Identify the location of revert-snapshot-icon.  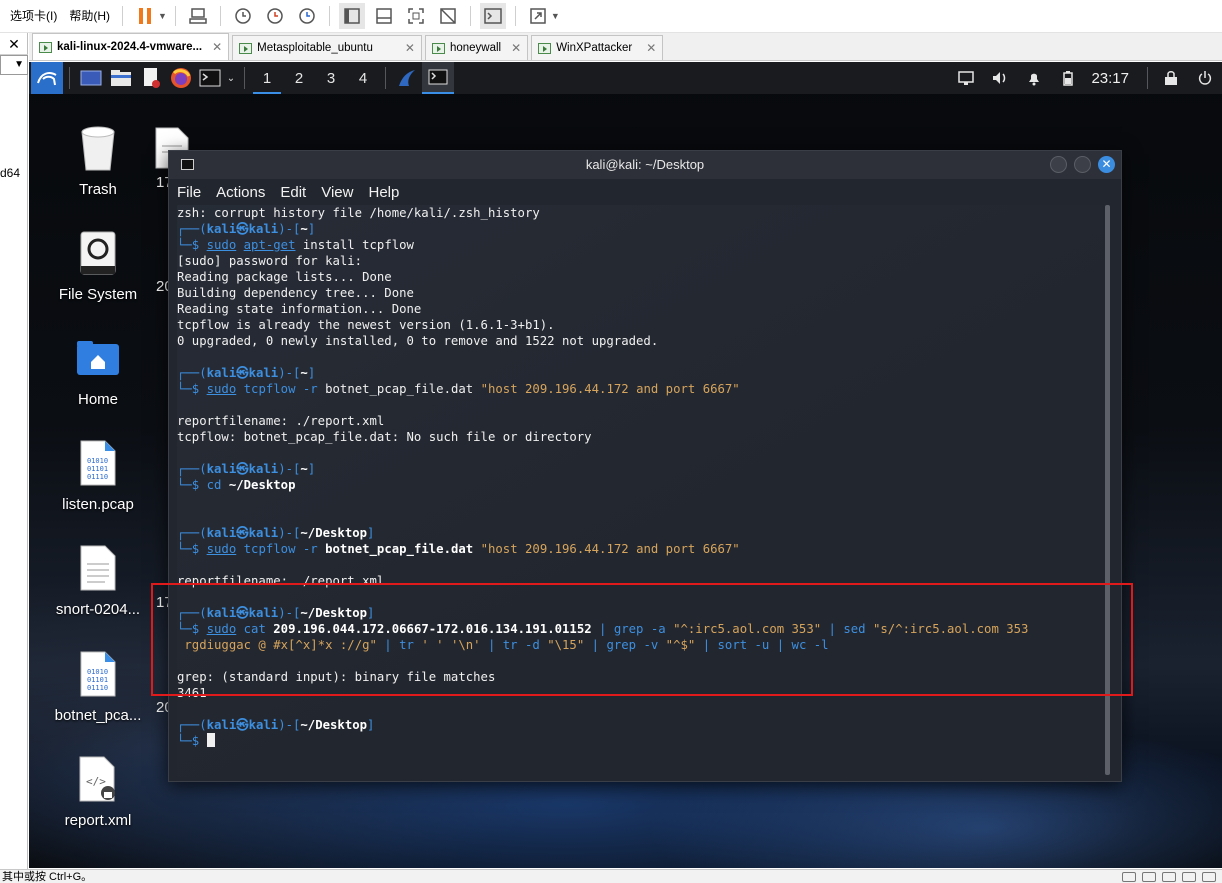
(275, 16).